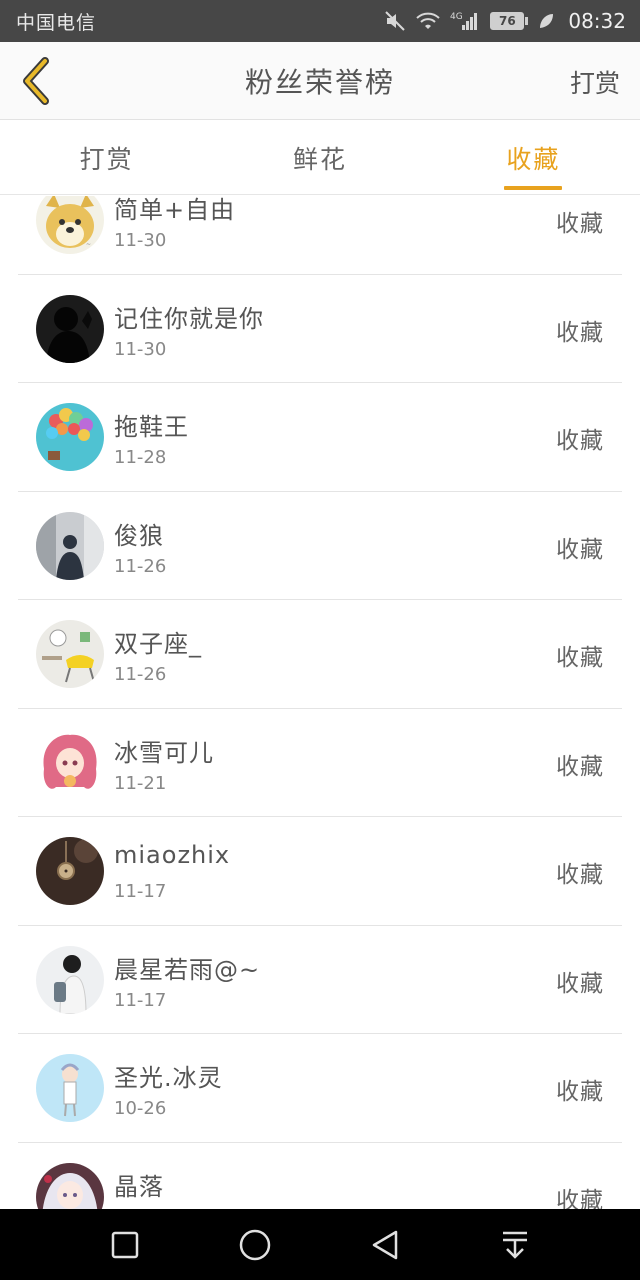  I want to click on fan-name: 晶落, so click(139, 1186).